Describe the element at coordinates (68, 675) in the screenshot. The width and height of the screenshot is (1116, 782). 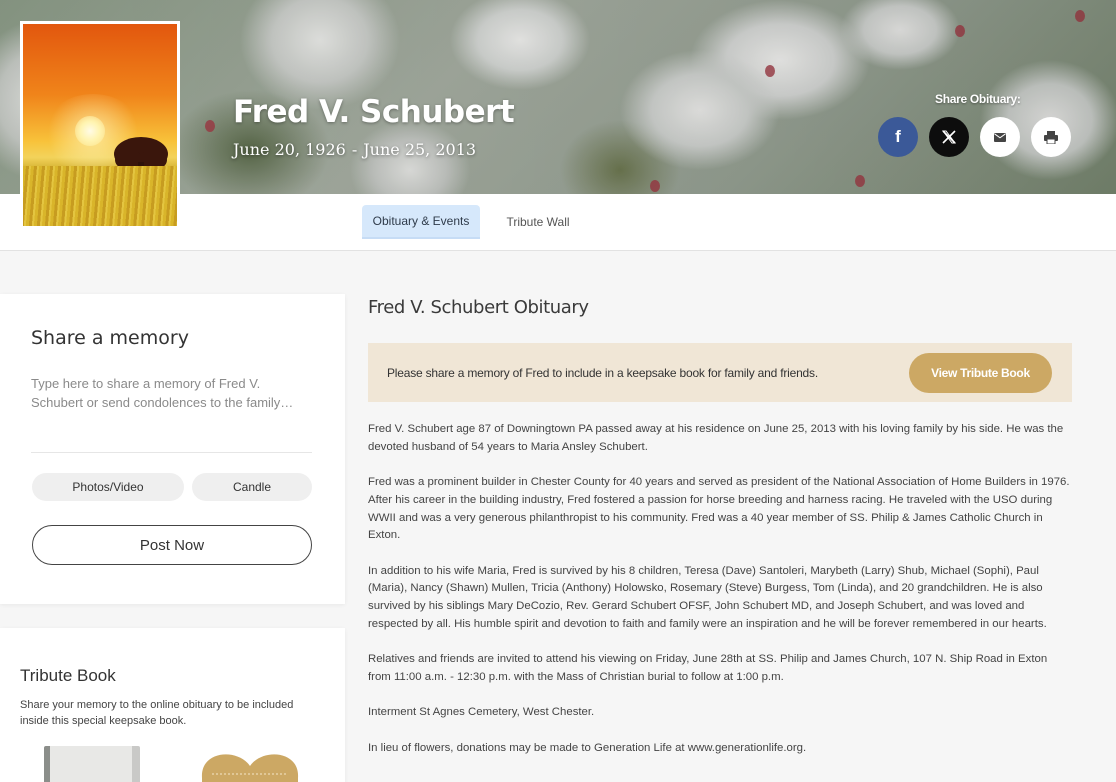
I see `tribute-book-title: Tribute Book` at that location.